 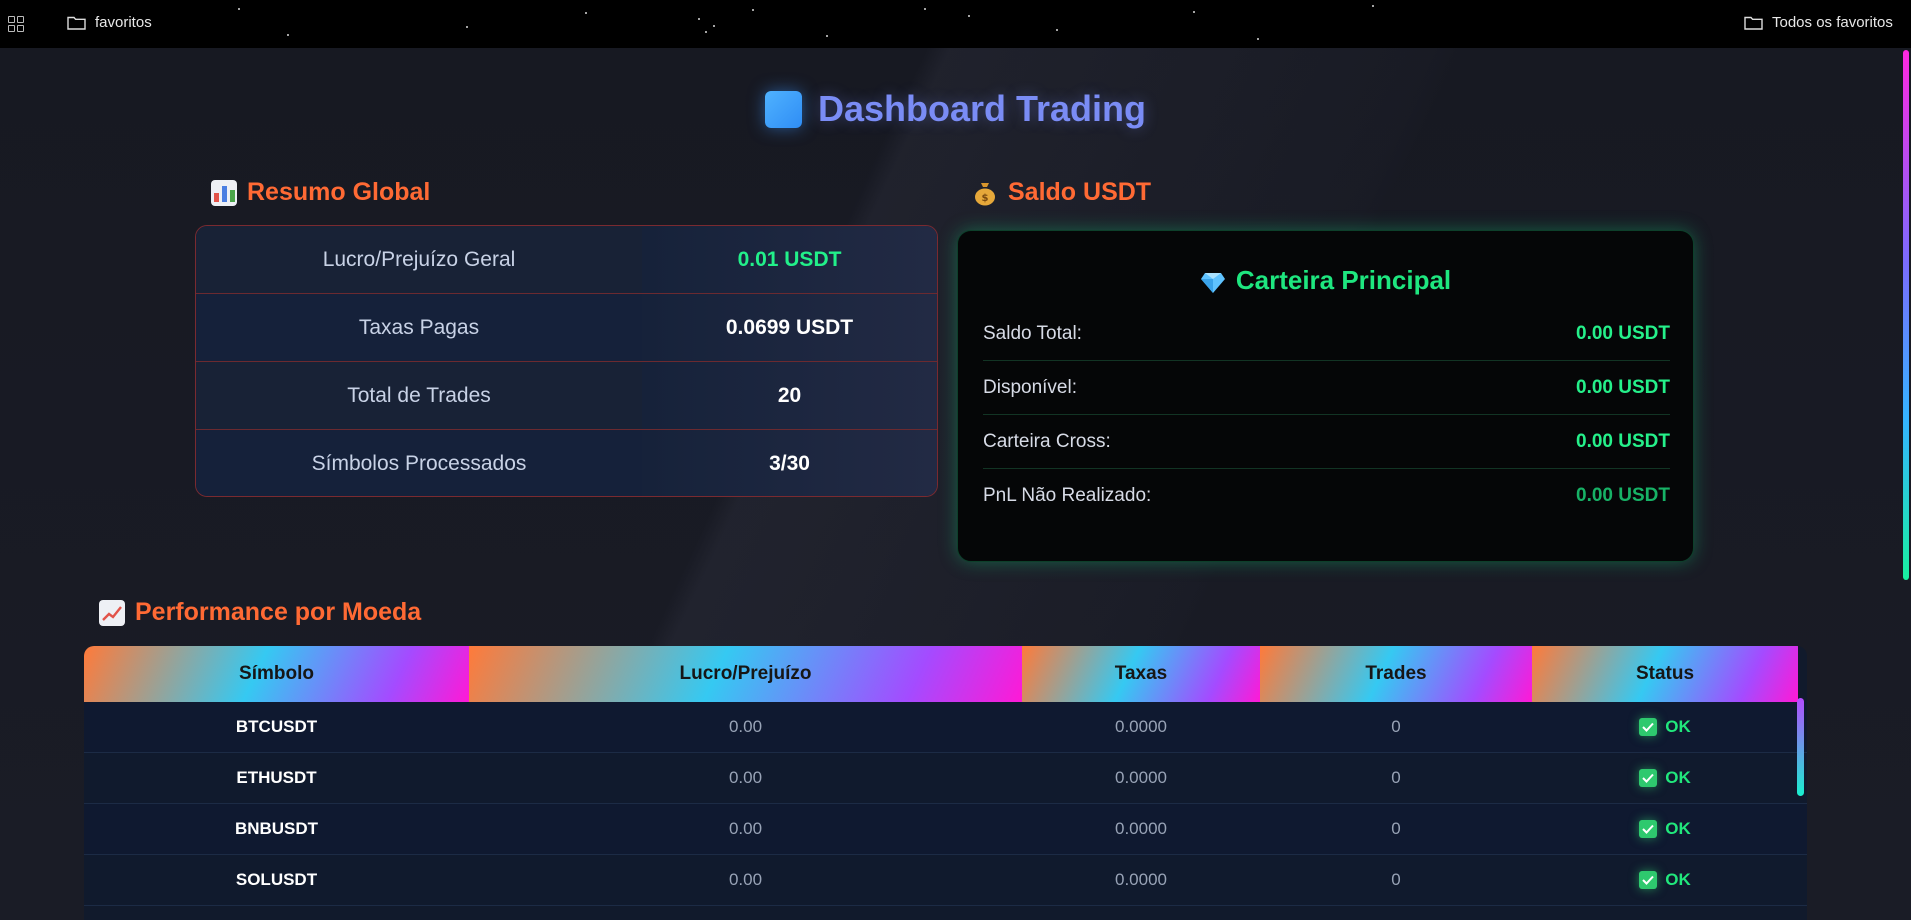 I want to click on row-label: Lucro/Prejuízo Geral, so click(x=419, y=259).